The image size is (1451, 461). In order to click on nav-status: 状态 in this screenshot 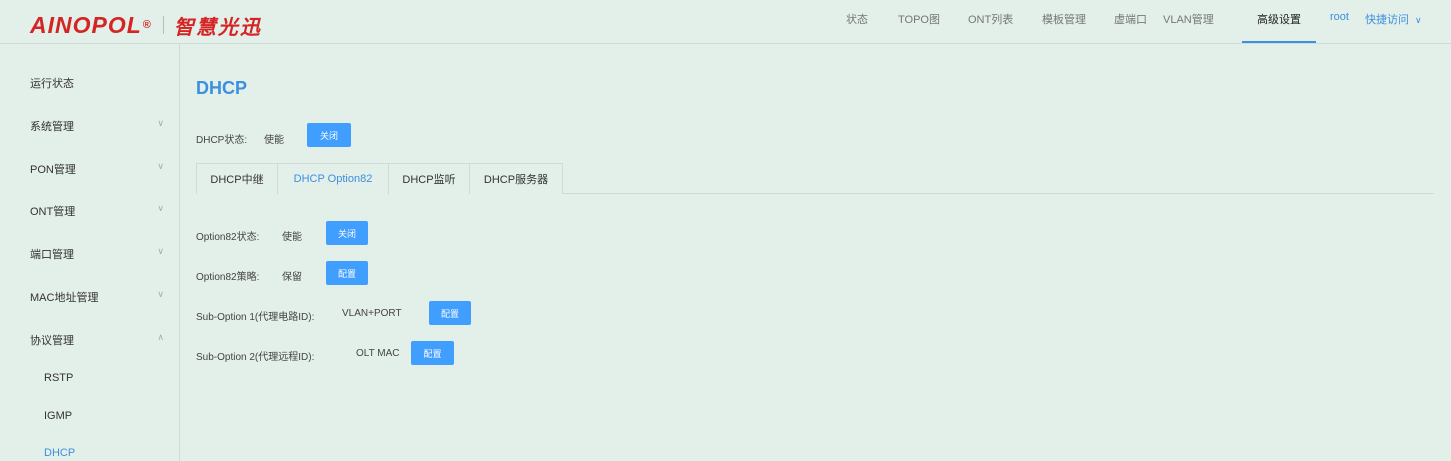, I will do `click(857, 19)`.